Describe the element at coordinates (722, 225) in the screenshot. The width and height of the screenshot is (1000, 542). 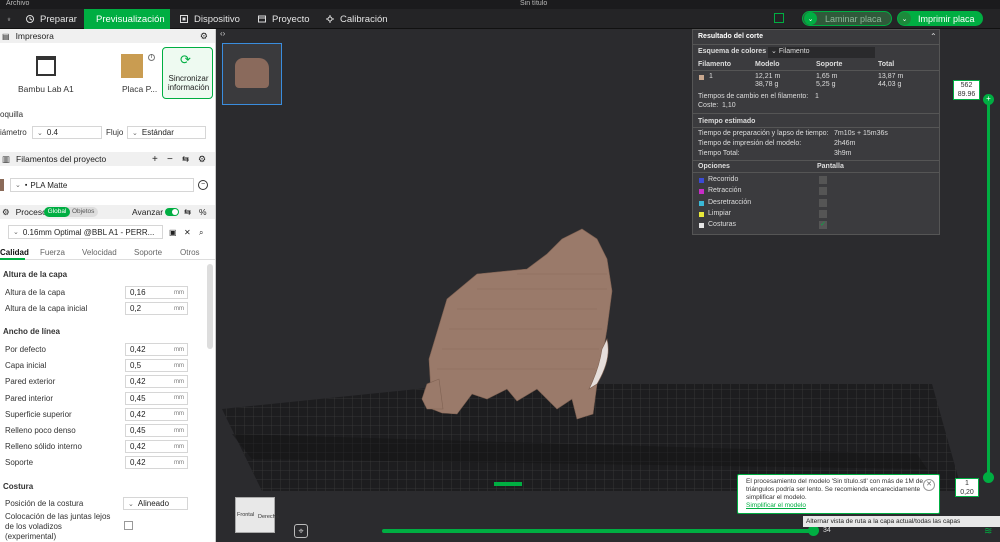
I see `option-label: Costuras` at that location.